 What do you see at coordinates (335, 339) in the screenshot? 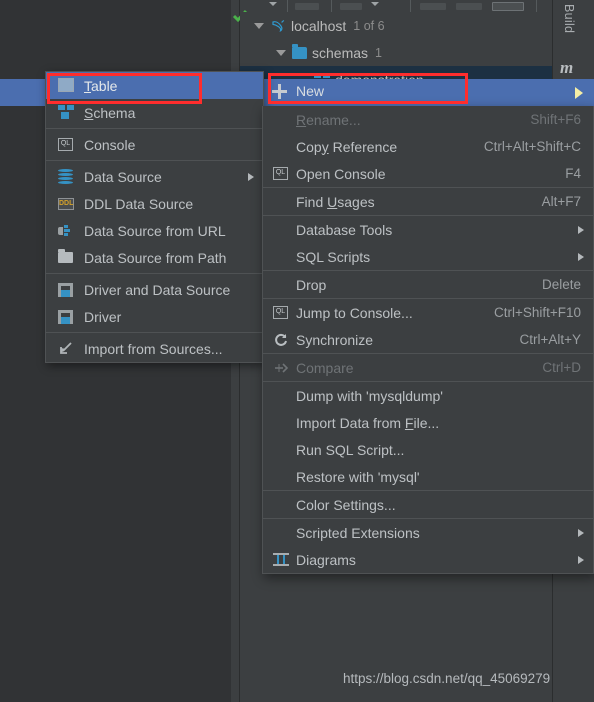
I see `context-menu-item-label: Synchronize` at bounding box center [335, 339].